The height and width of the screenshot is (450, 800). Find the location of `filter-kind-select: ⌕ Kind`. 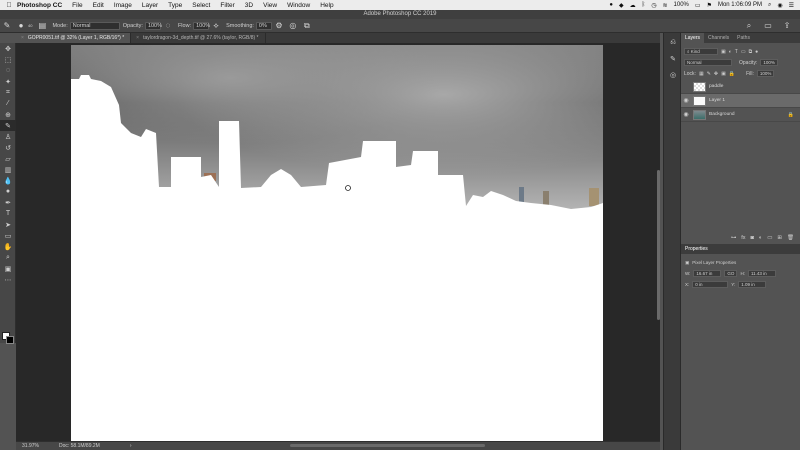

filter-kind-select: ⌕ Kind is located at coordinates (701, 51).